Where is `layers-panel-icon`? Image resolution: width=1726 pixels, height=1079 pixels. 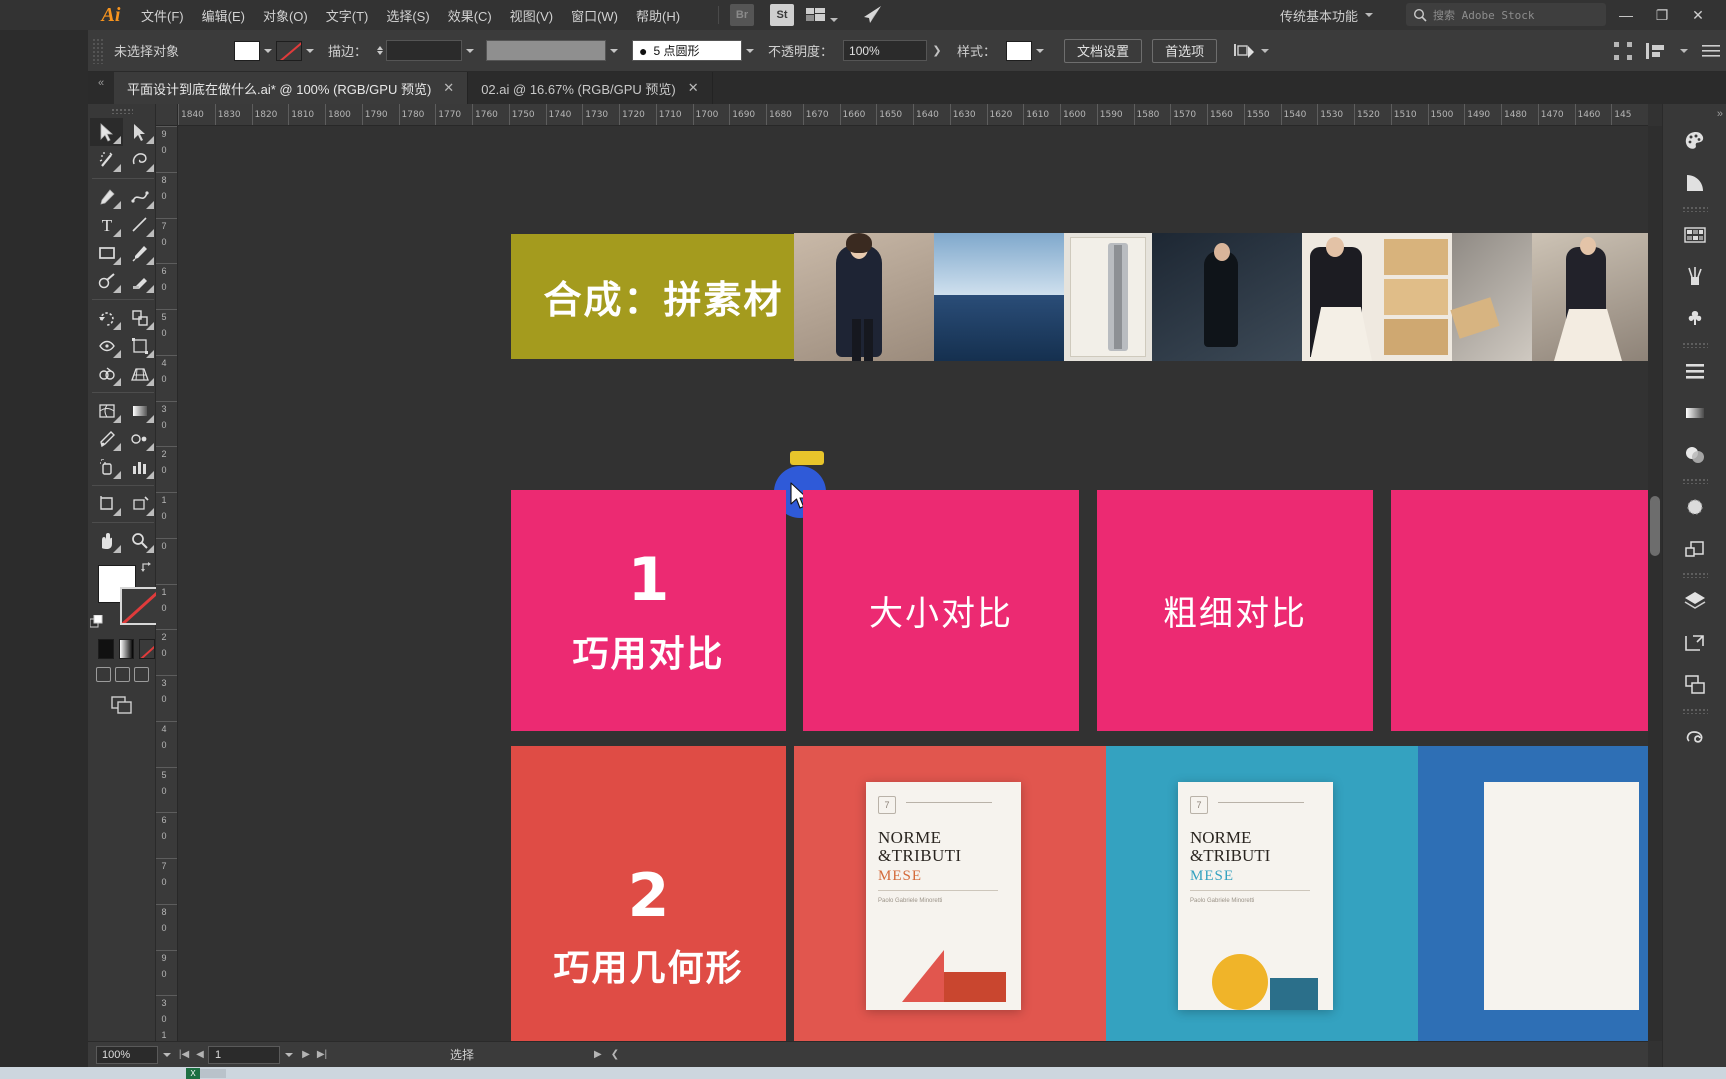
layers-panel-icon is located at coordinates (1694, 601).